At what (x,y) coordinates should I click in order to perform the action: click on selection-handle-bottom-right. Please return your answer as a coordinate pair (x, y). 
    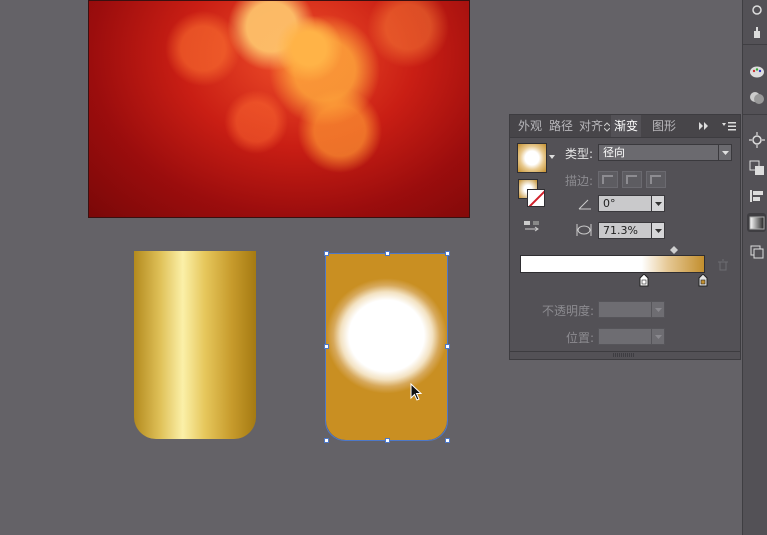
    Looking at the image, I should click on (447, 440).